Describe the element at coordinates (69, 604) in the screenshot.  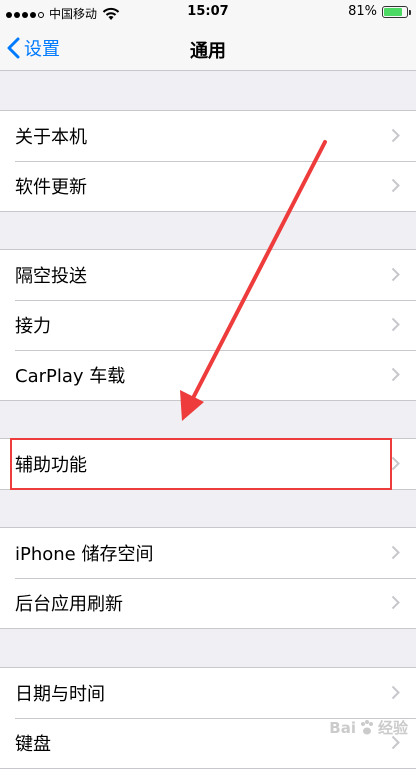
I see `row-label: 后台应用刷新` at that location.